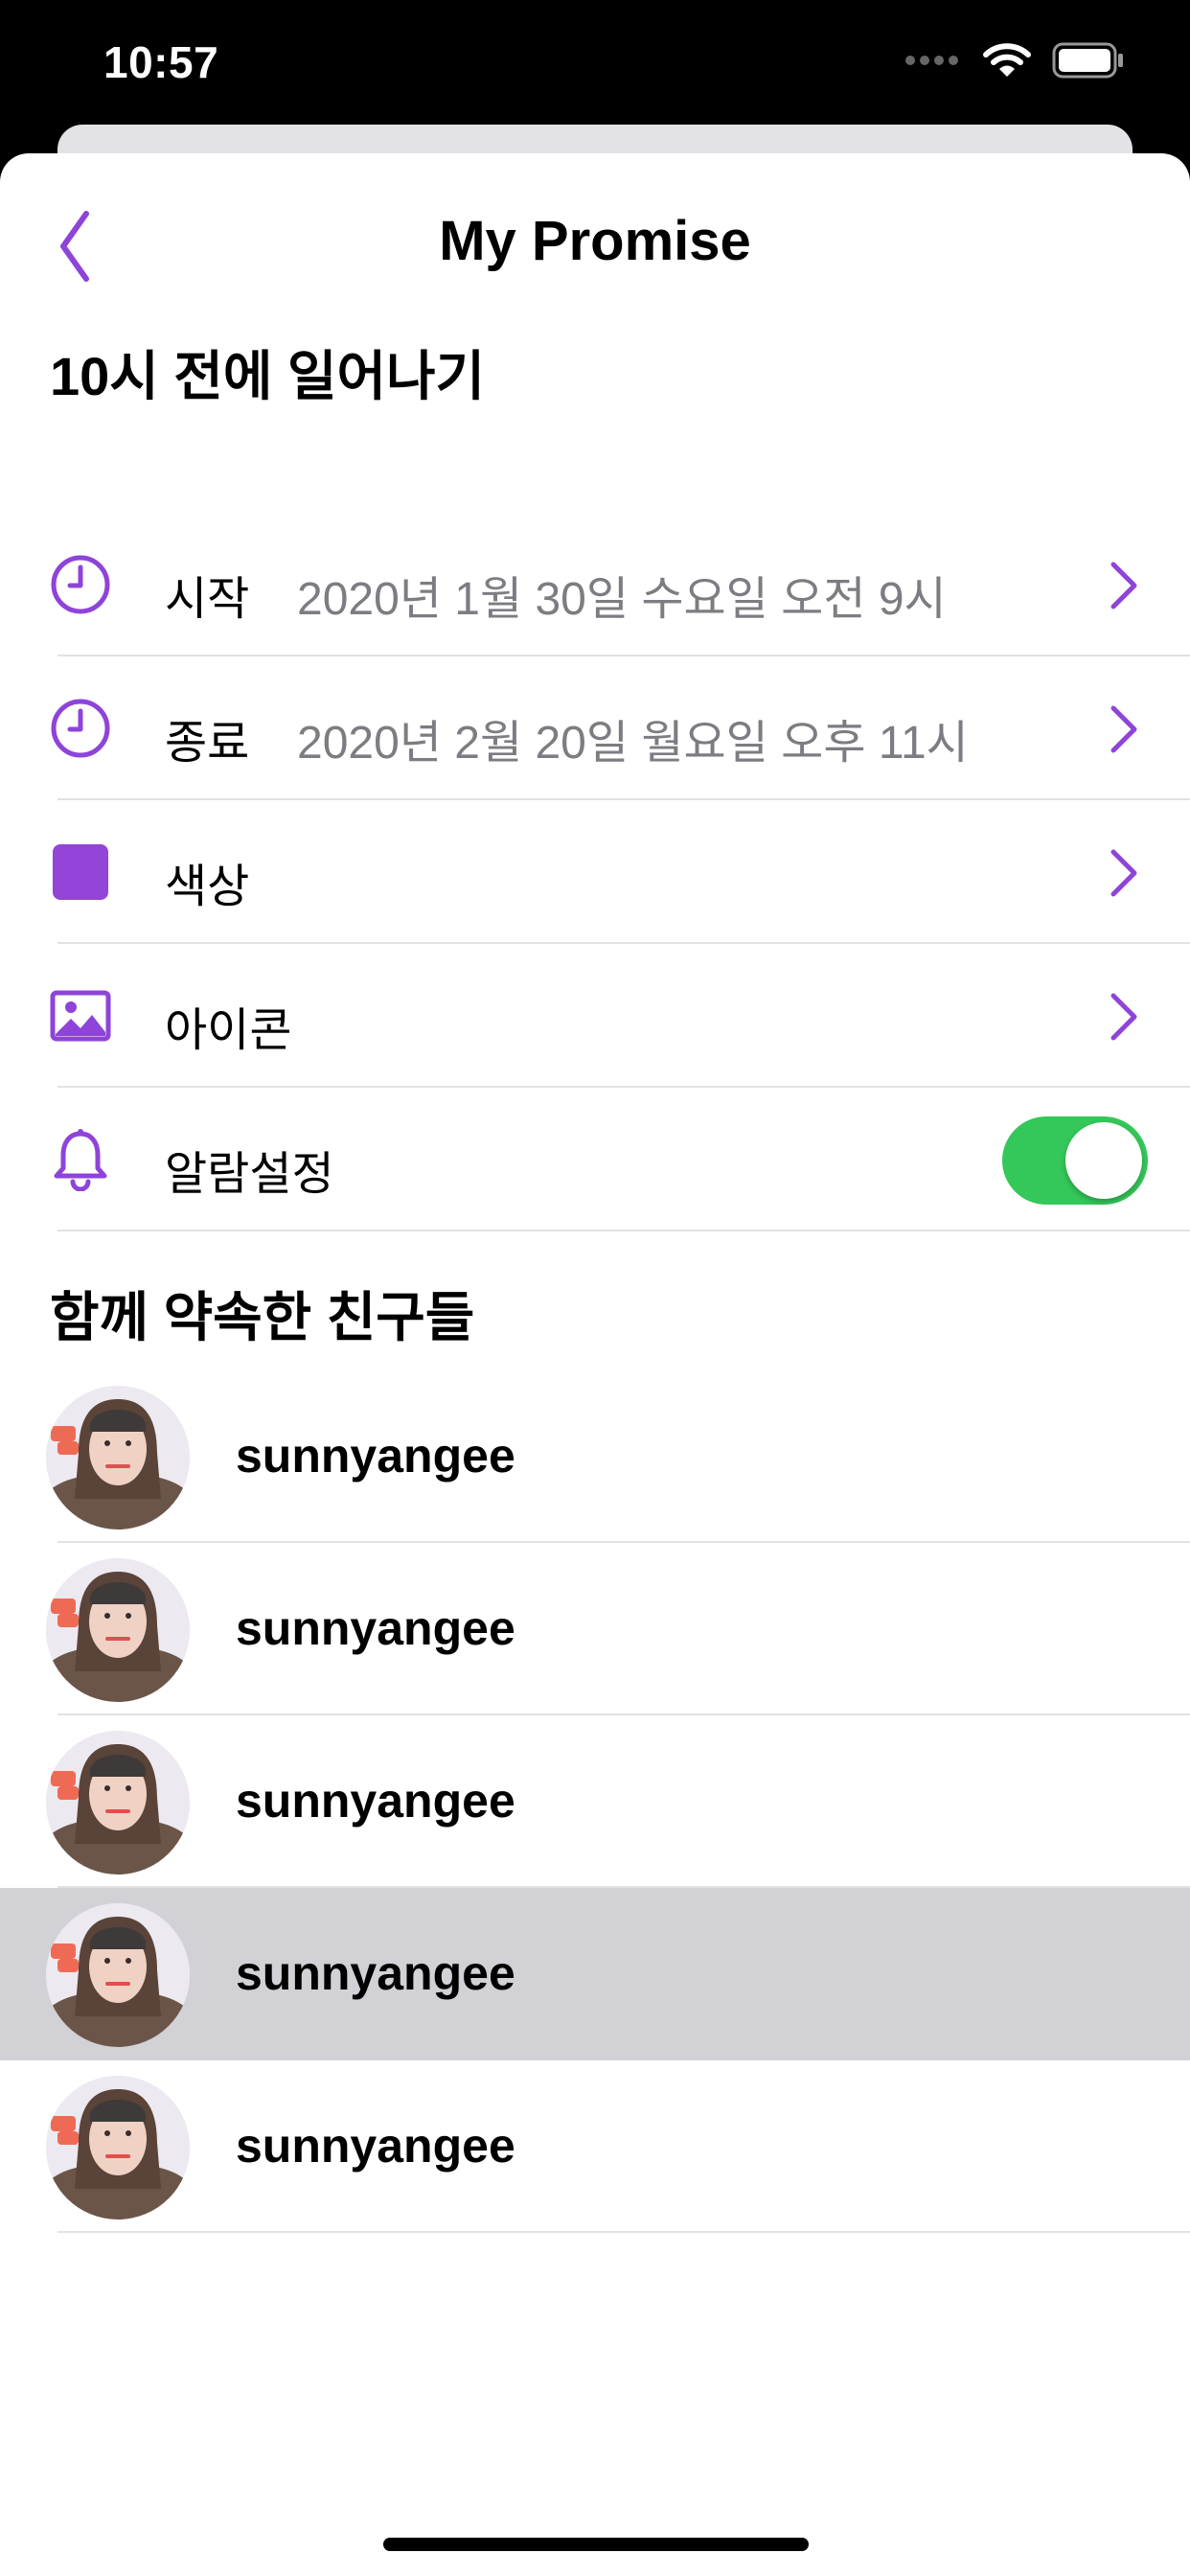  I want to click on alarm-toggle, so click(1075, 1160).